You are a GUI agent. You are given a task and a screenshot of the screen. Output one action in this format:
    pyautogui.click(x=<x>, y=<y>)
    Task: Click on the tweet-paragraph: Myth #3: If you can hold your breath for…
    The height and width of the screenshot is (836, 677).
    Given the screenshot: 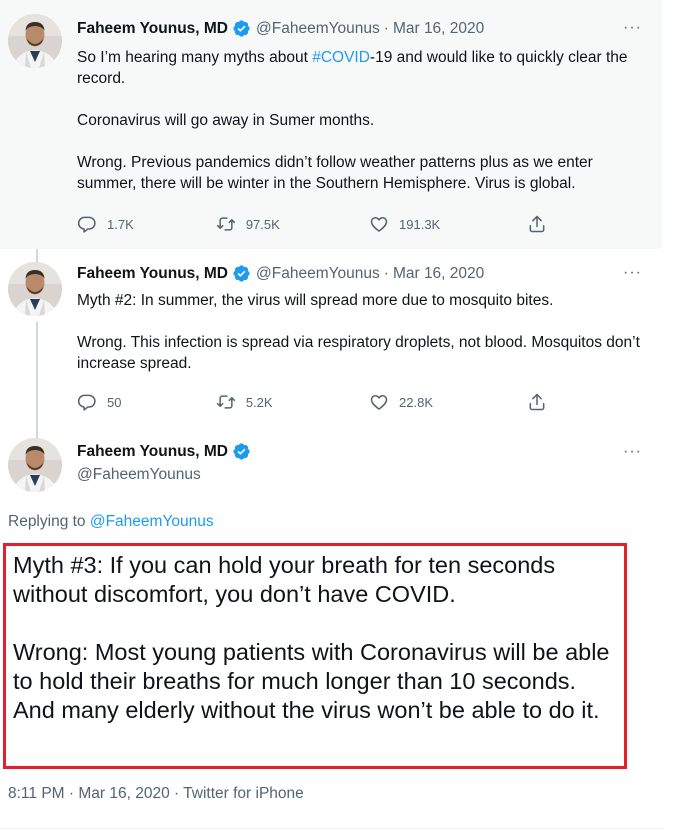 What is the action you would take?
    pyautogui.click(x=284, y=579)
    